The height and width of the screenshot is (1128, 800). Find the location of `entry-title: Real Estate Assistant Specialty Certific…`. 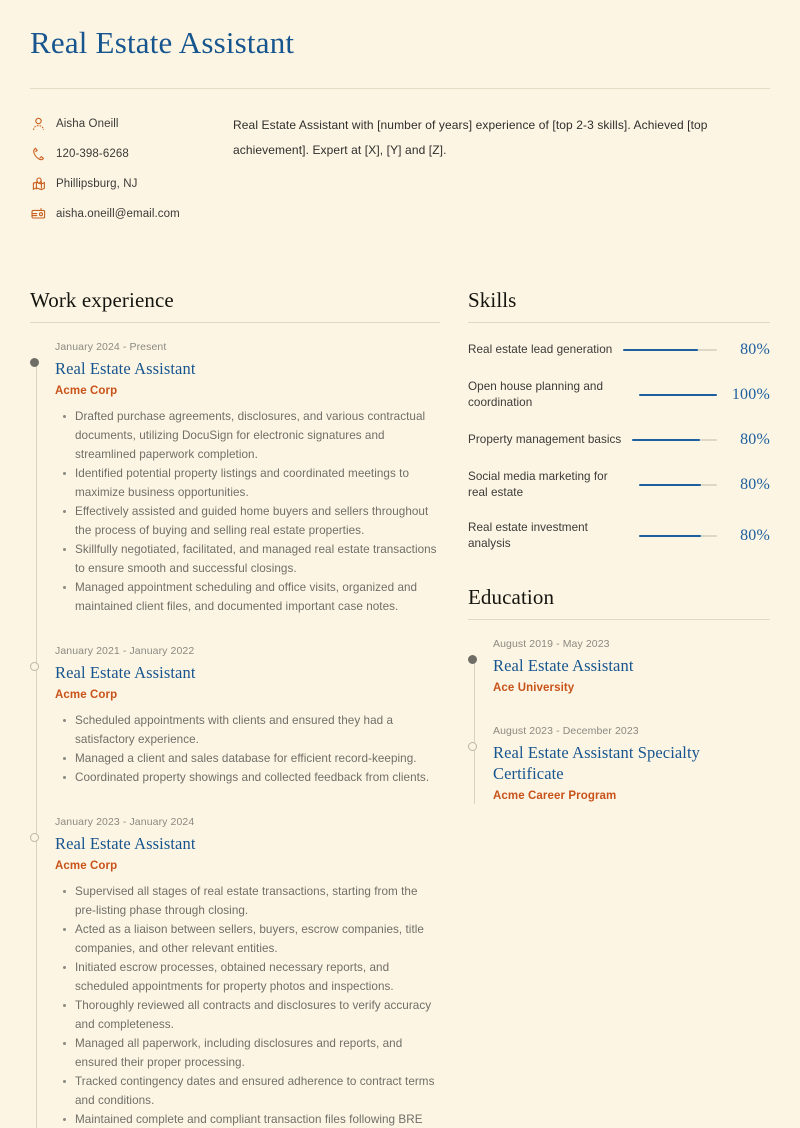

entry-title: Real Estate Assistant Specialty Certific… is located at coordinates (597, 763).